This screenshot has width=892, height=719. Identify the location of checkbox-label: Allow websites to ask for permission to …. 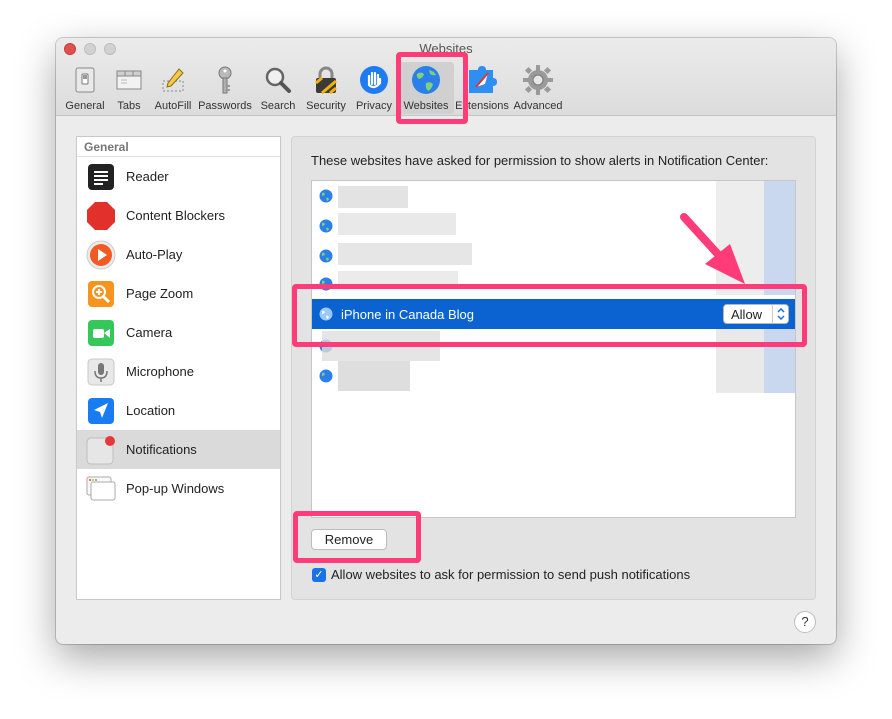
(511, 574).